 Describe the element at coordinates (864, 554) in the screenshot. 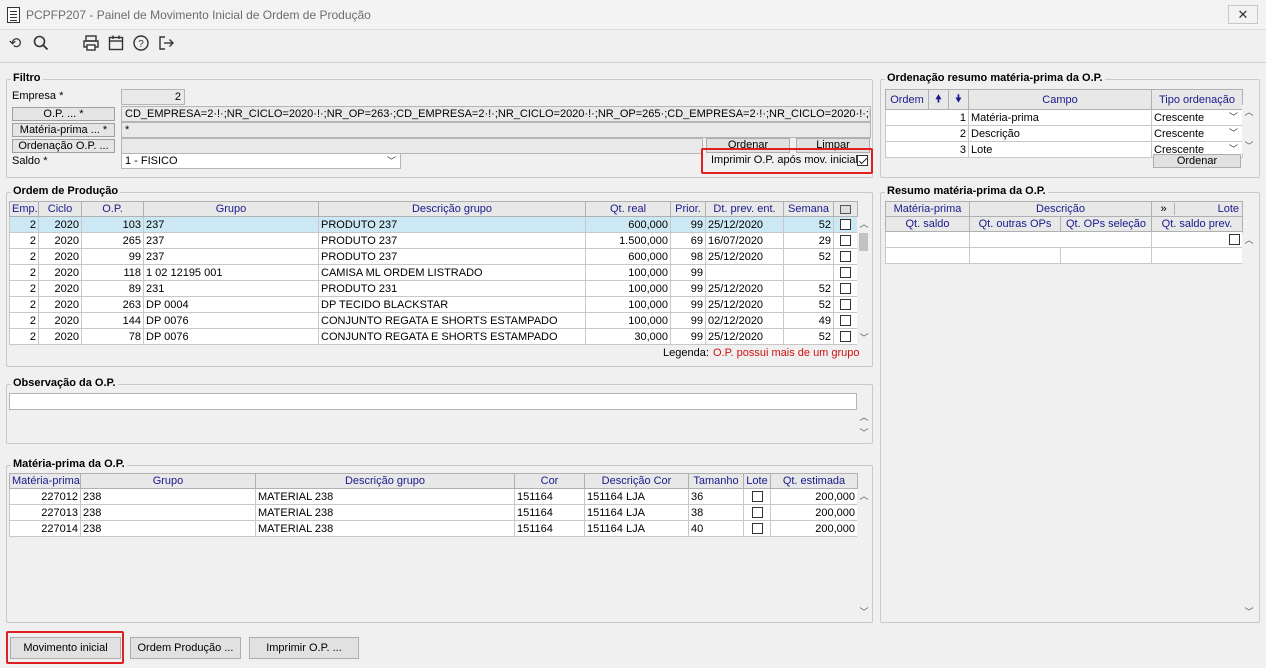

I see `materia-prima-scrollbar: ︿ ﹀` at that location.